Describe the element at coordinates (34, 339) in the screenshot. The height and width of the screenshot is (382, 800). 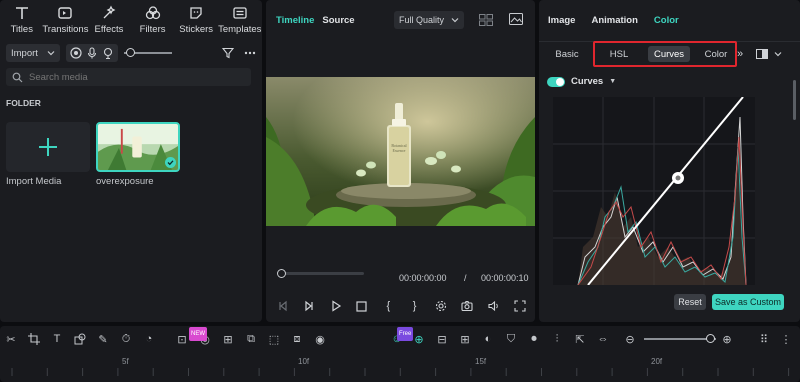
I see `crop-icon` at that location.